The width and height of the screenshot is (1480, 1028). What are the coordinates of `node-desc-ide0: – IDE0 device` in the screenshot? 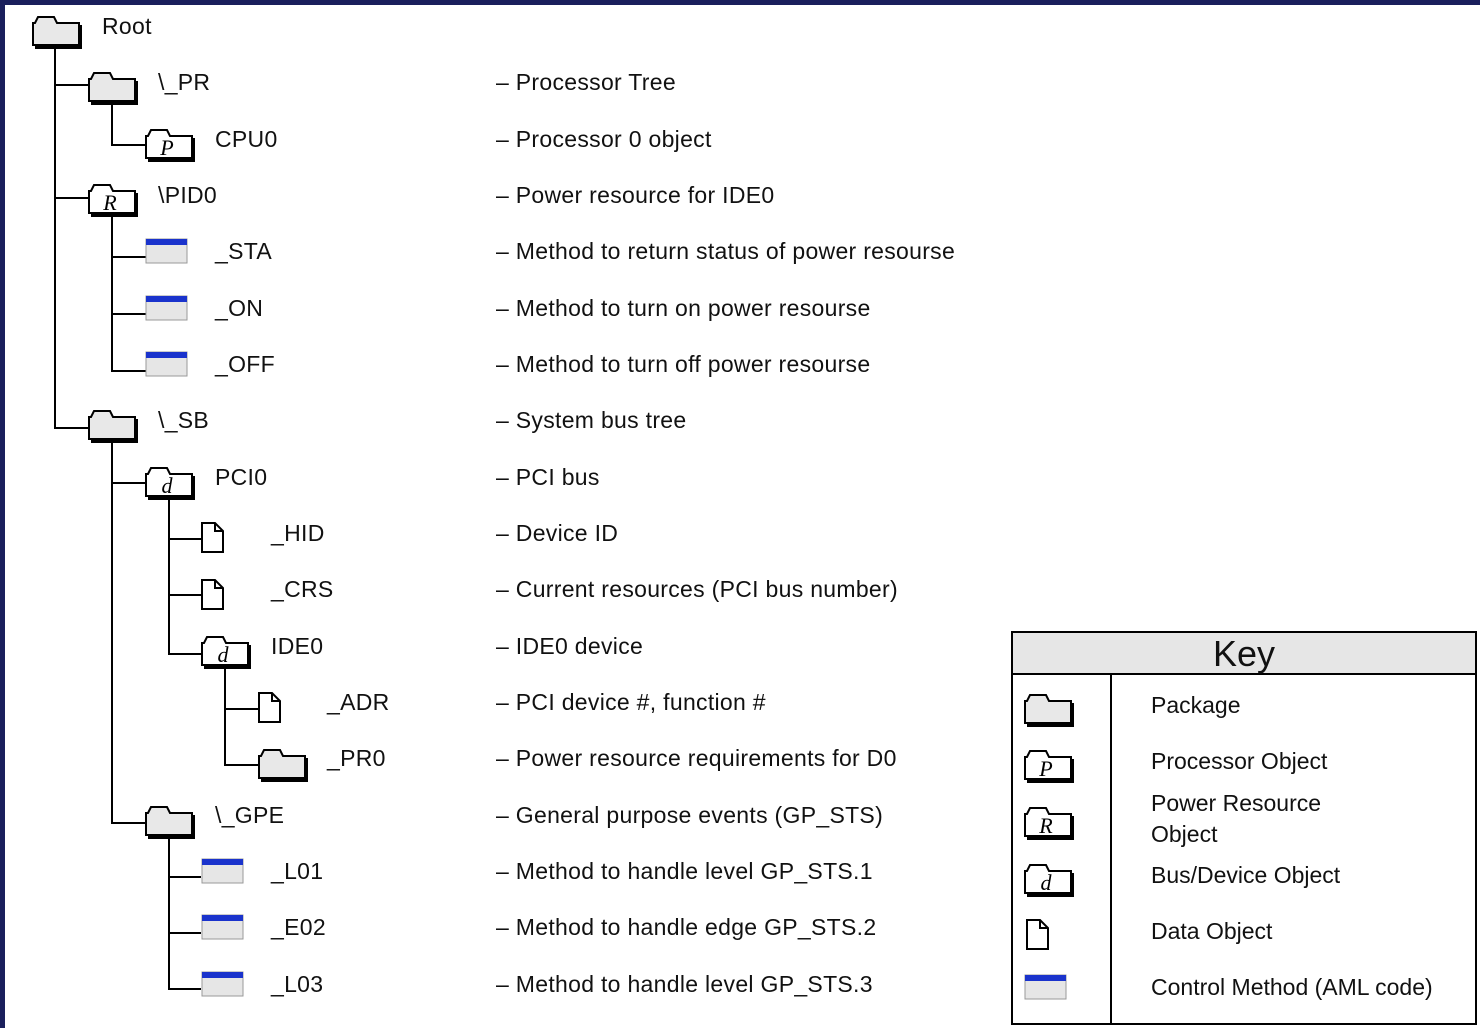 It's located at (570, 646).